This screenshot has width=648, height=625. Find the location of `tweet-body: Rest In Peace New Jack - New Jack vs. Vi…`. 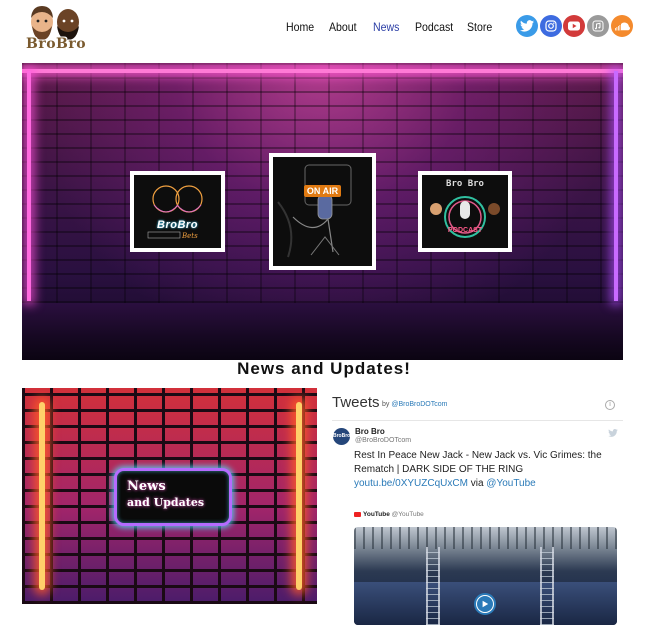

tweet-body: Rest In Peace New Jack - New Jack vs. Vi… is located at coordinates (478, 462).